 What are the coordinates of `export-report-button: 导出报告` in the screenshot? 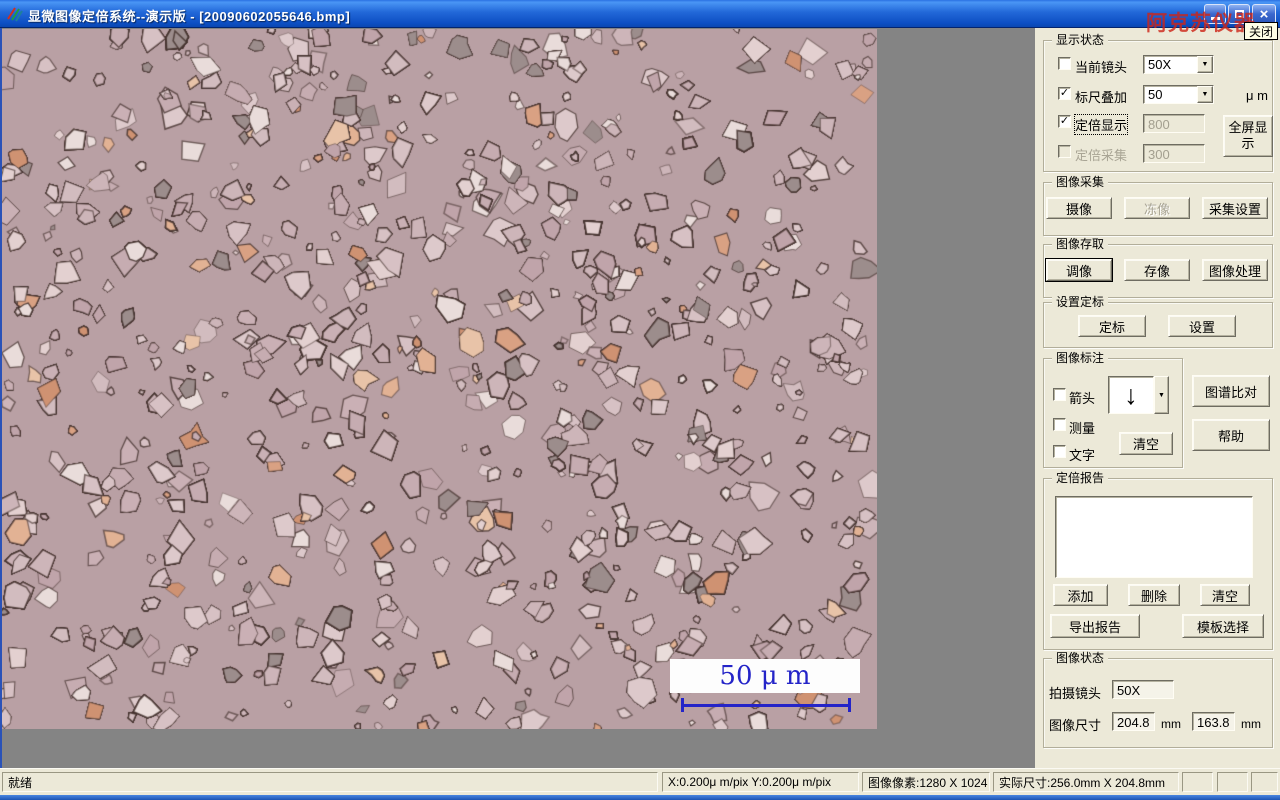 It's located at (1095, 626).